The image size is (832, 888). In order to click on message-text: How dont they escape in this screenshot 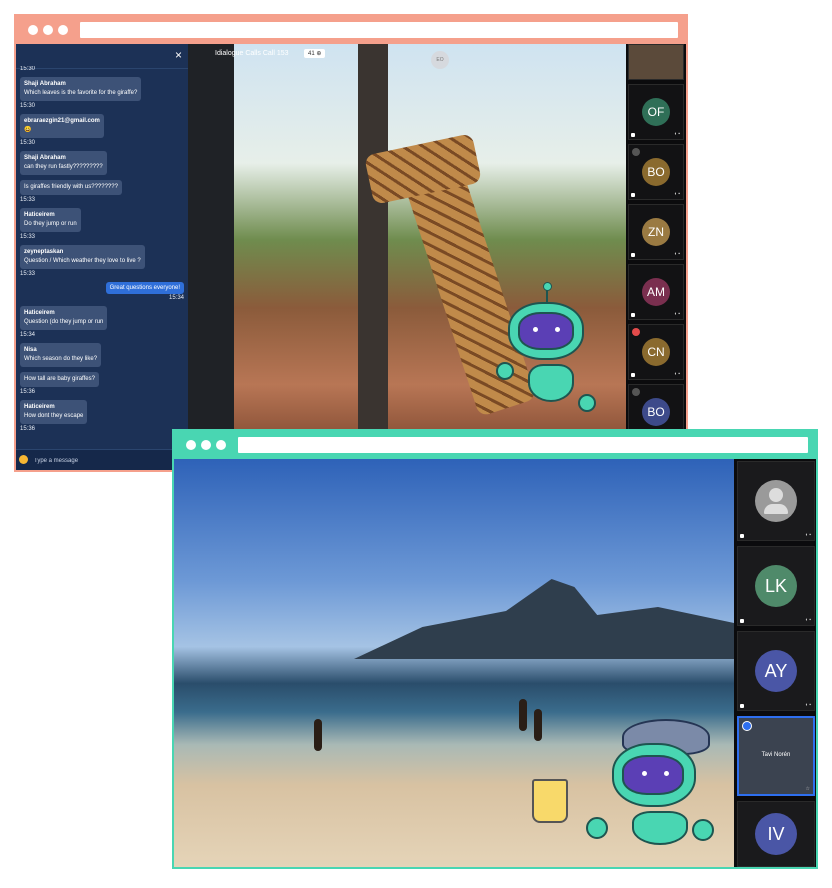, I will do `click(54, 416)`.